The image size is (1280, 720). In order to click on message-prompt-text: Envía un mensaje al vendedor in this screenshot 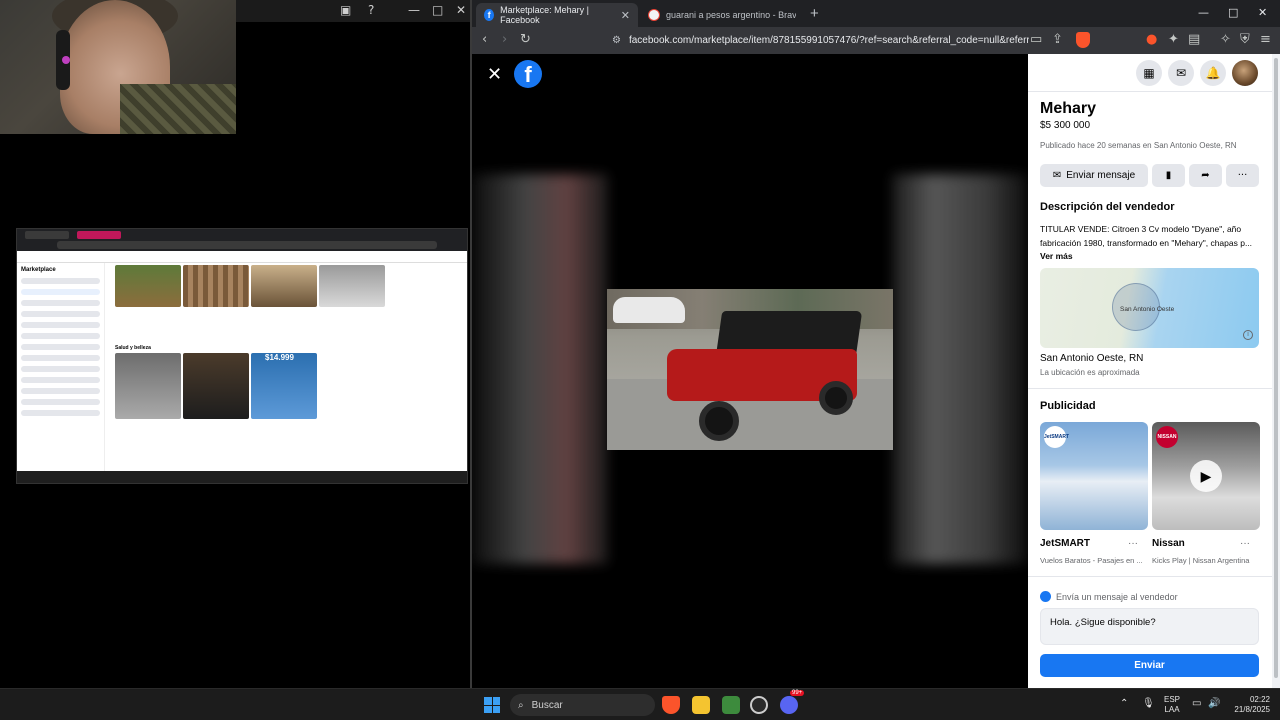, I will do `click(1117, 596)`.